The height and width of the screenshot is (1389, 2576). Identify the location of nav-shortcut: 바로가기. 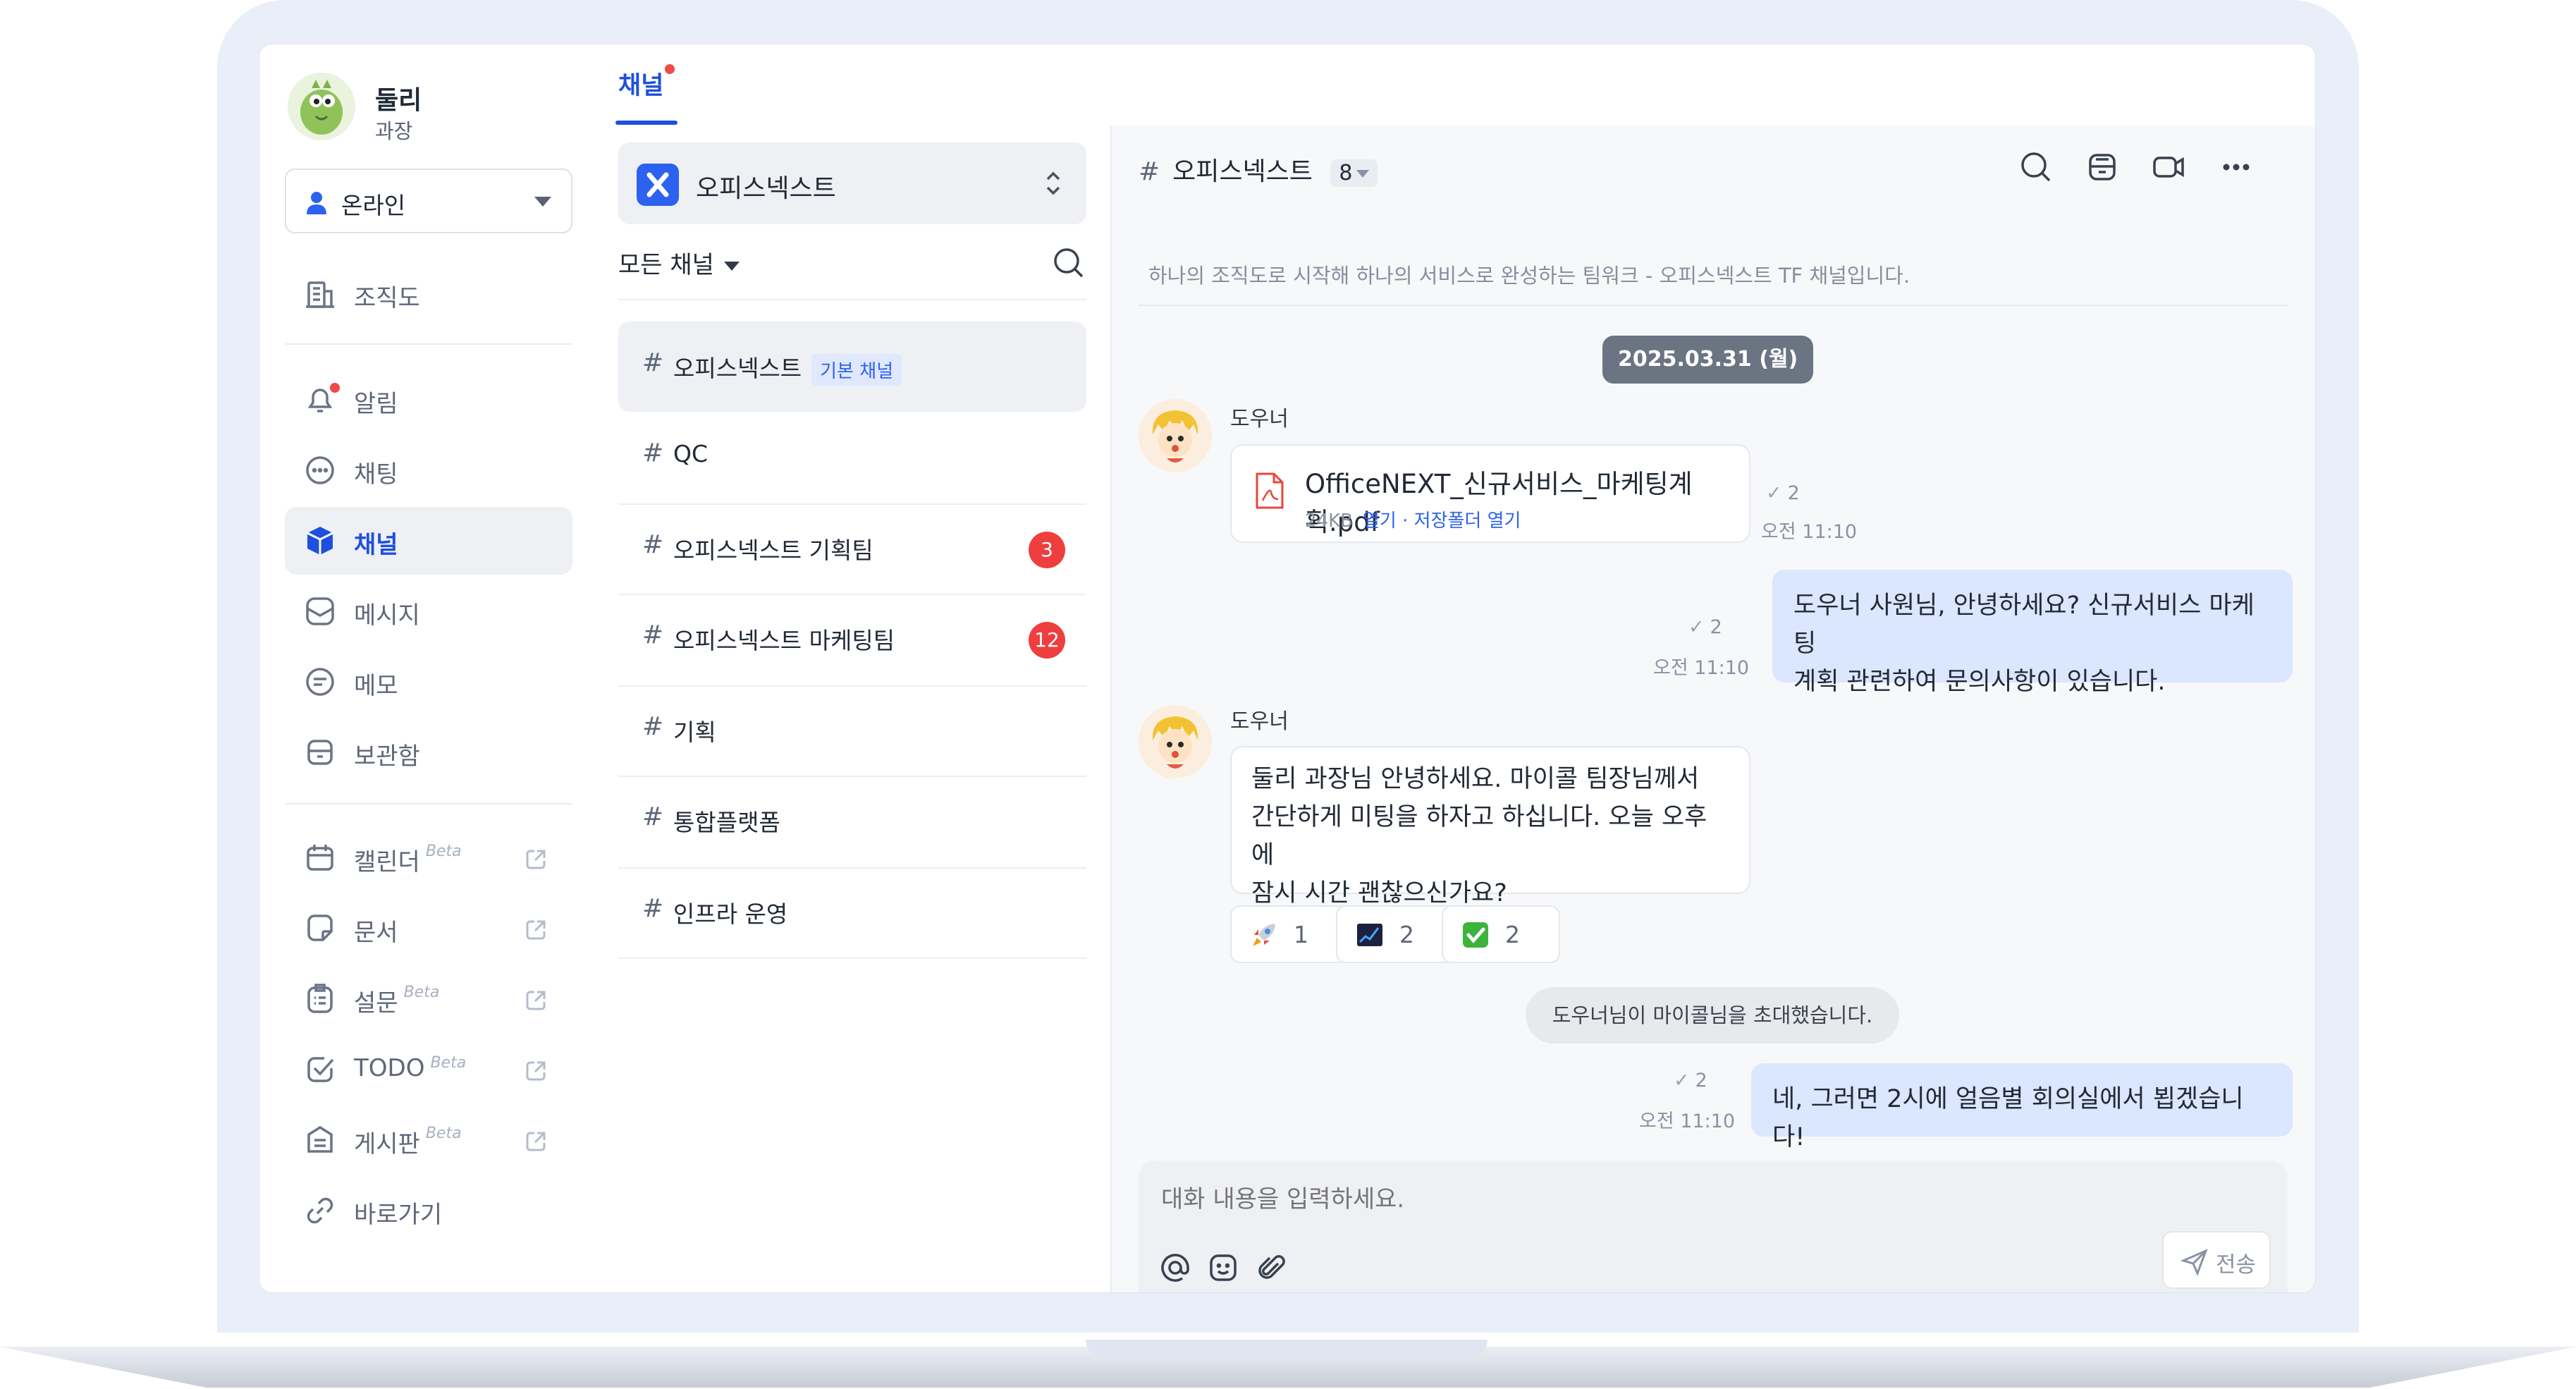
(428, 1210).